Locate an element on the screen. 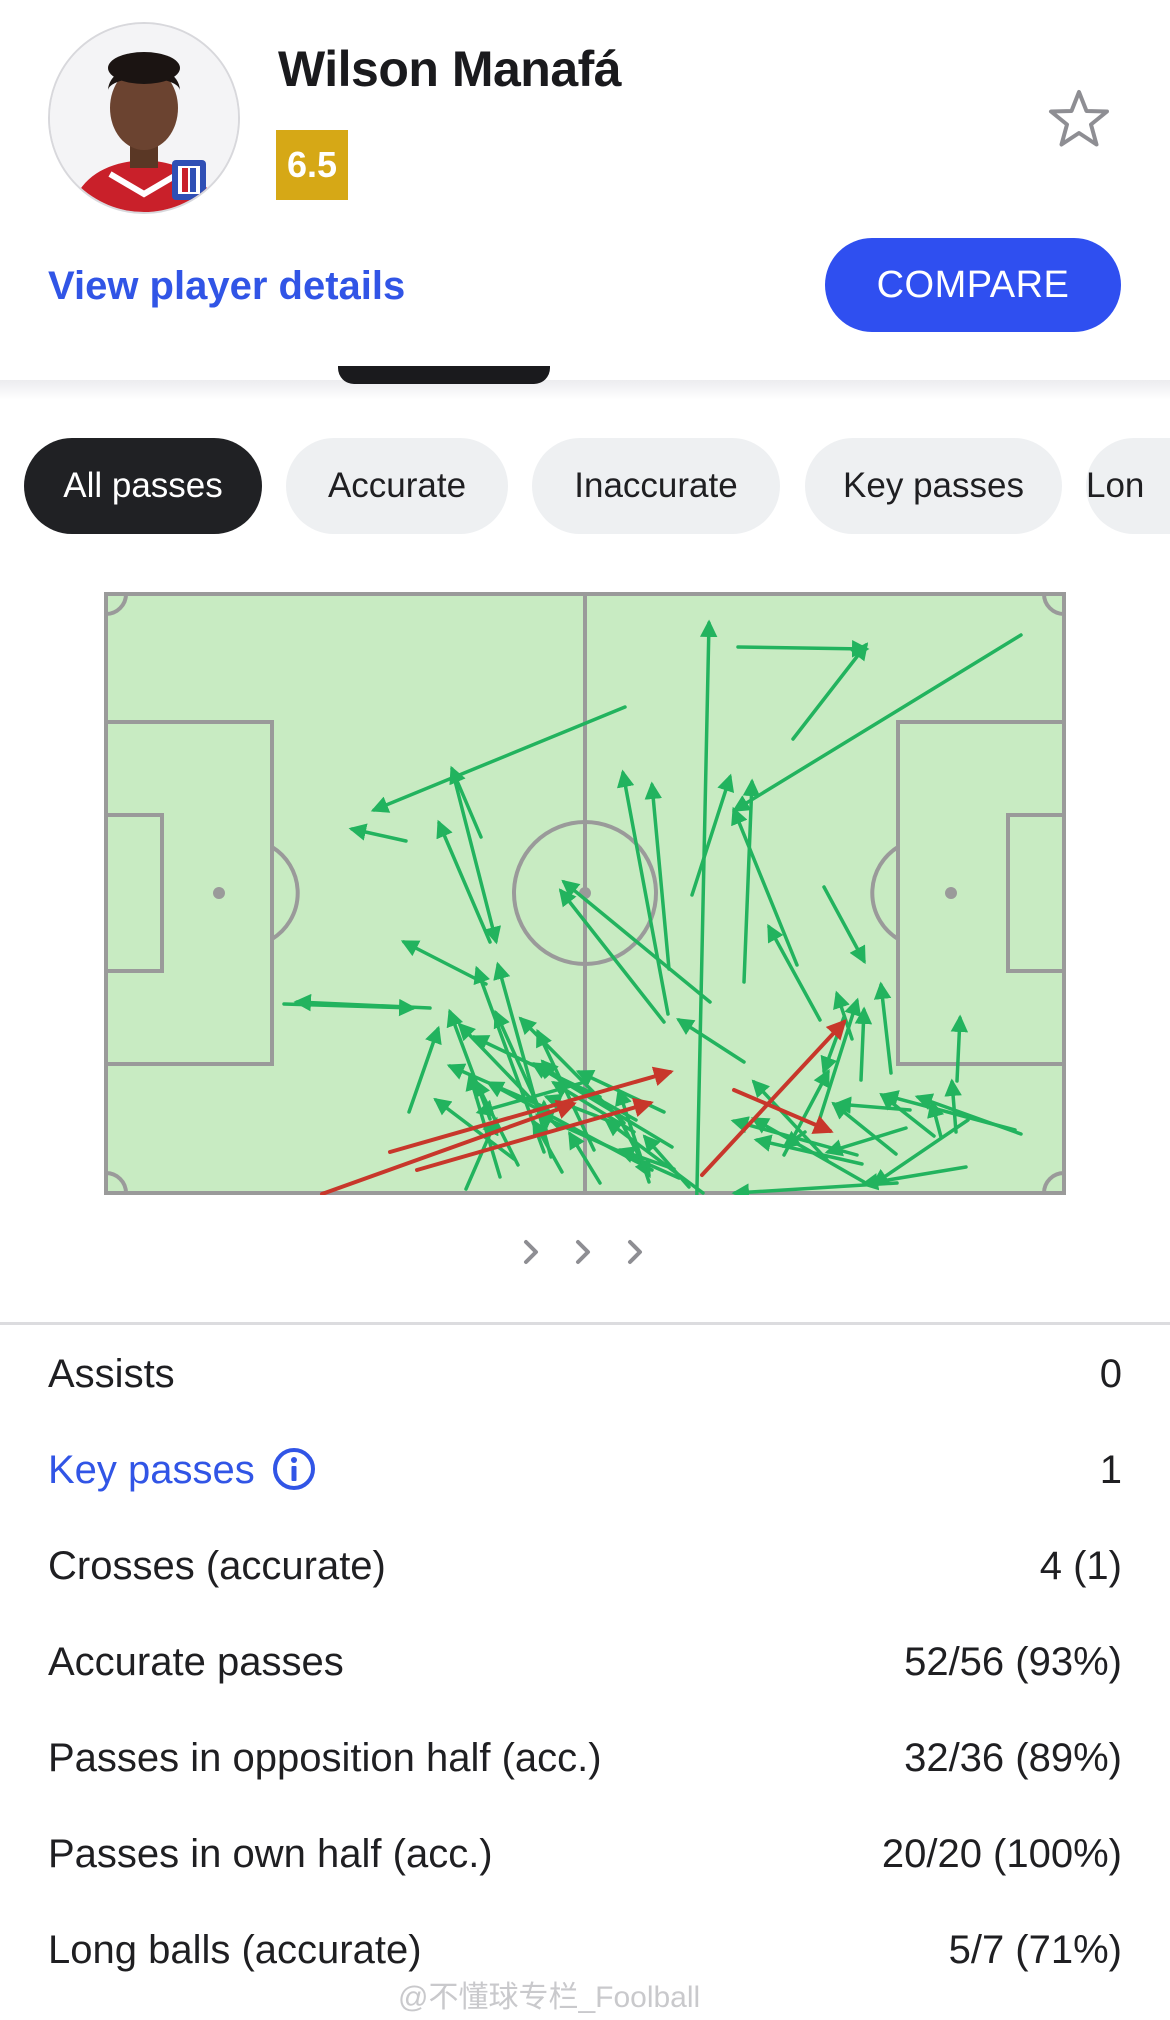  stat-value: 4 (1) is located at coordinates (1080, 1566).